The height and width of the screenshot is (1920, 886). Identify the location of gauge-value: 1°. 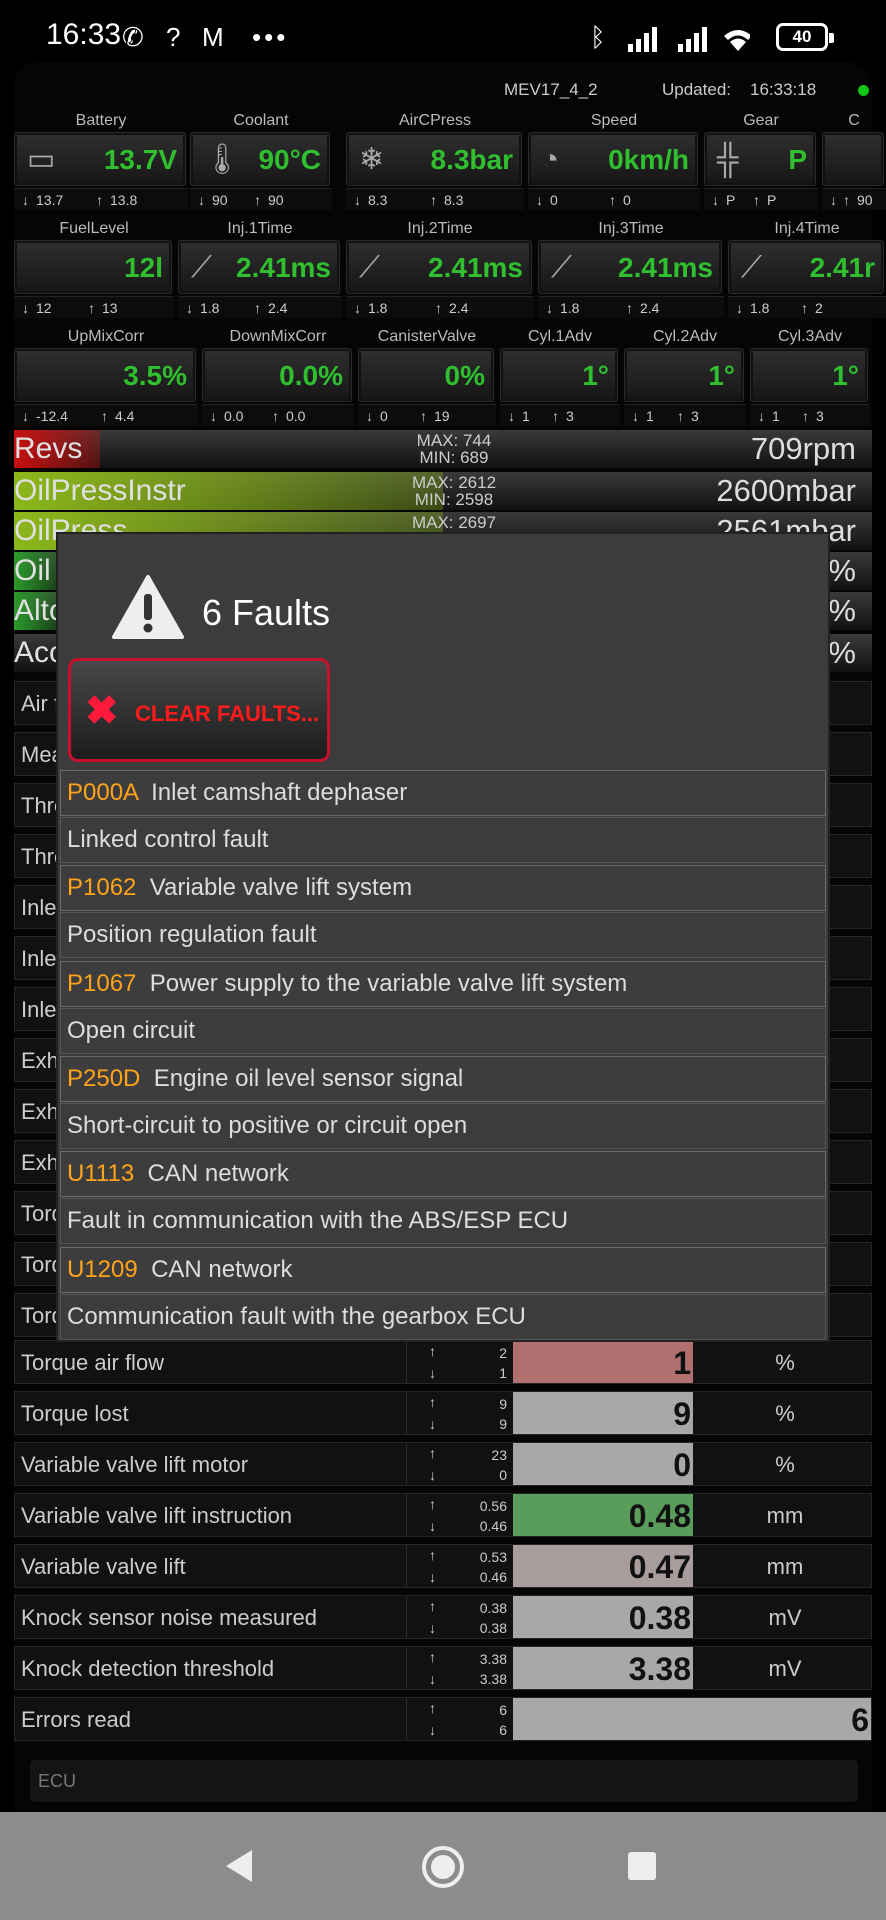
(595, 375).